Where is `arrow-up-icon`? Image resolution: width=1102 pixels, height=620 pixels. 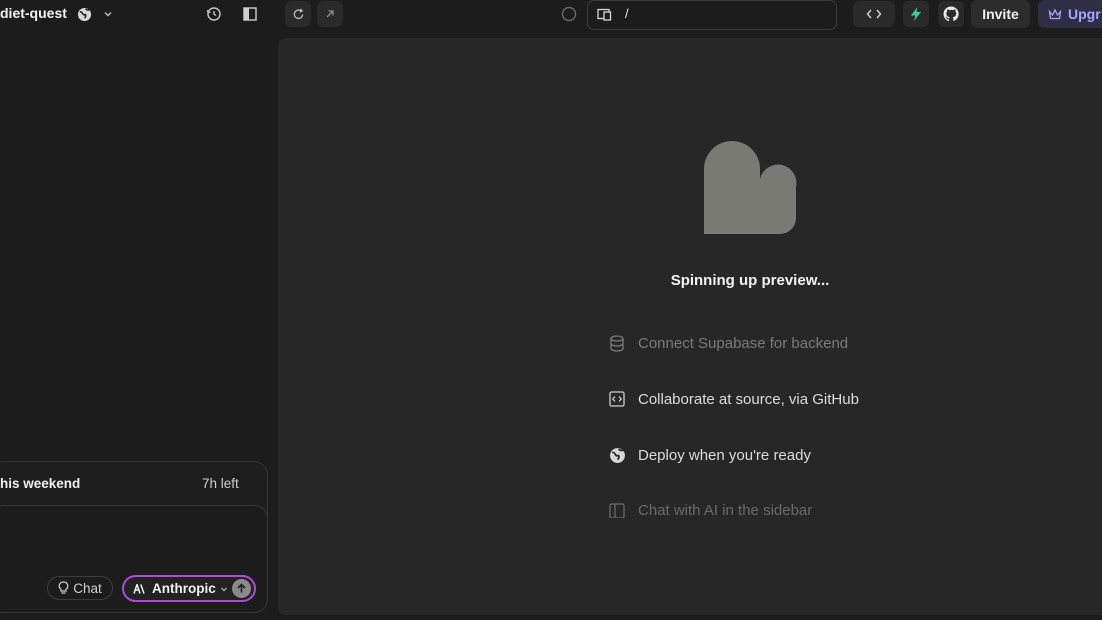
arrow-up-icon is located at coordinates (241, 588).